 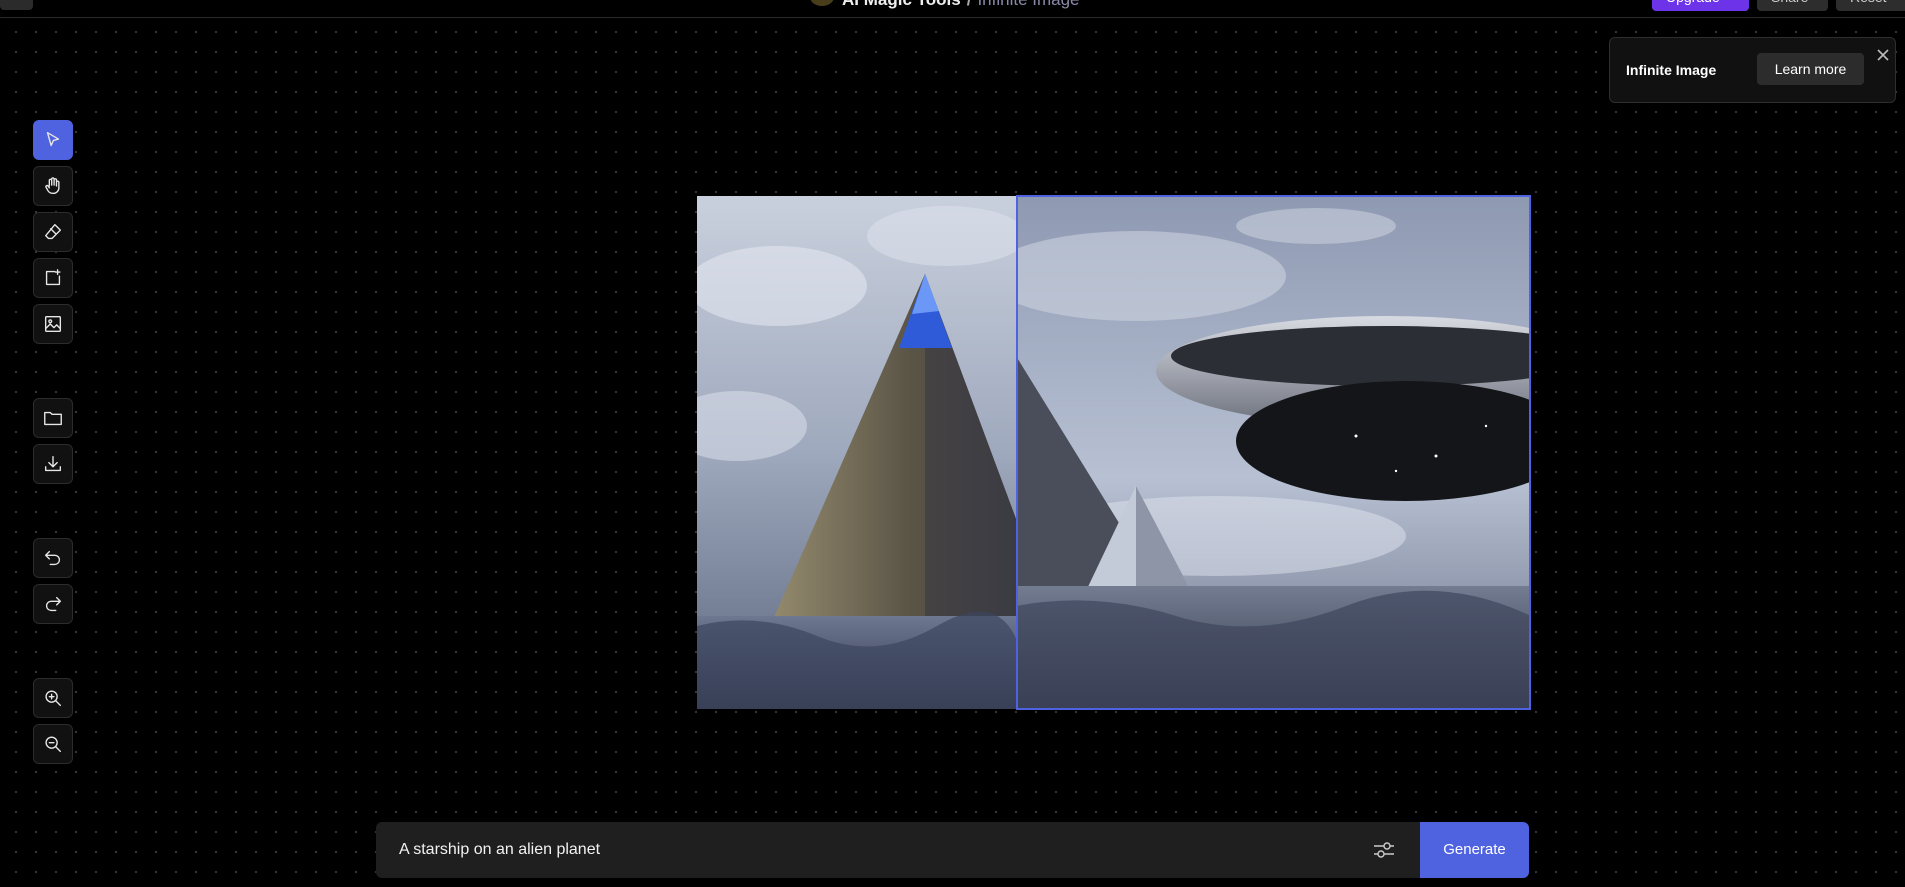 What do you see at coordinates (16, 5) in the screenshot?
I see `menu-button` at bounding box center [16, 5].